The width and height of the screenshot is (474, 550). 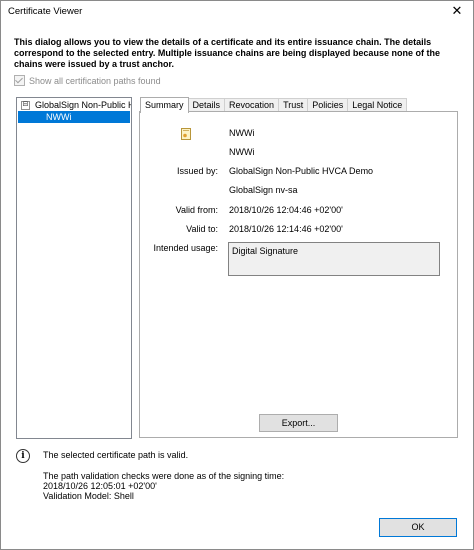 I want to click on intended-usage-label: Intended usage:, so click(x=185, y=248).